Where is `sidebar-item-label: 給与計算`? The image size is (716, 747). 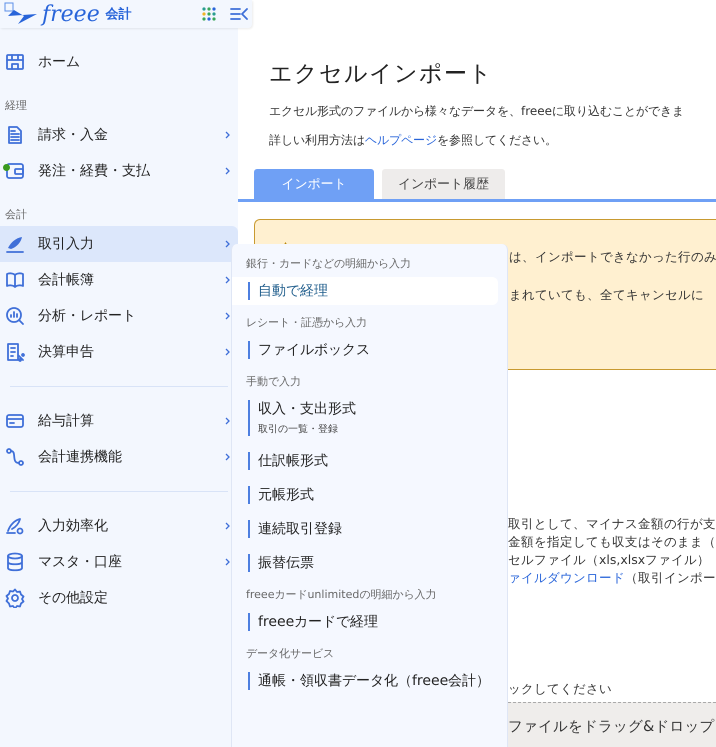 sidebar-item-label: 給与計算 is located at coordinates (66, 421).